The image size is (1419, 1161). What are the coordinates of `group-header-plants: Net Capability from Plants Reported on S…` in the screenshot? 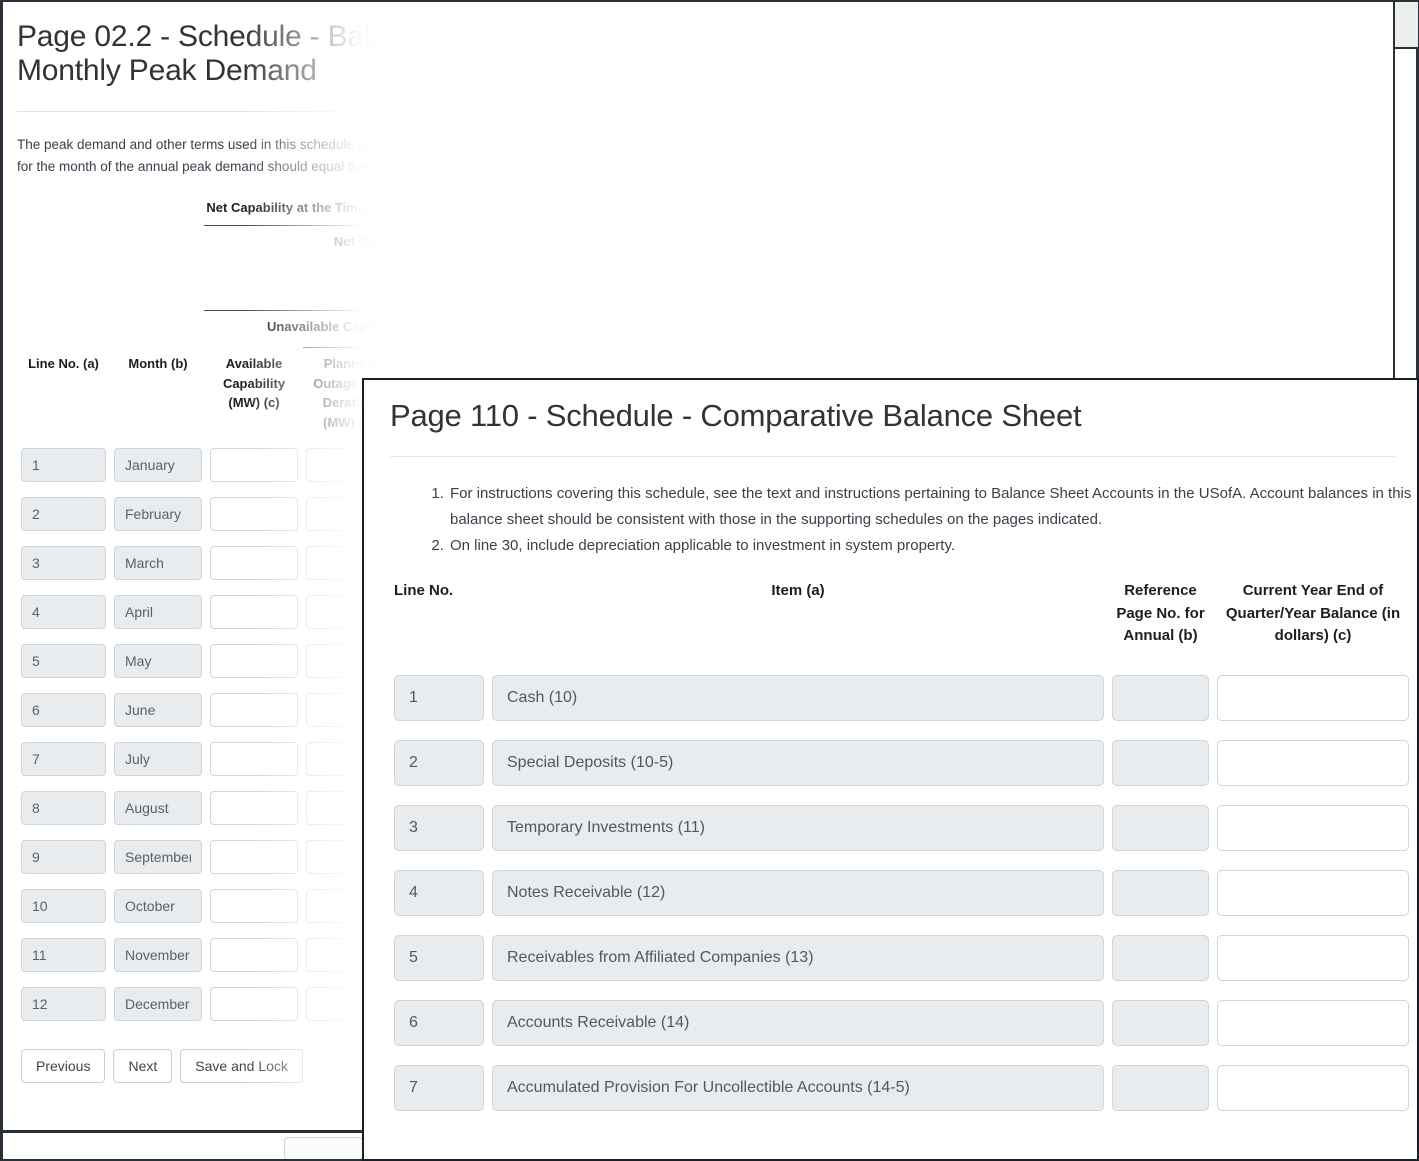 It's located at (491, 241).